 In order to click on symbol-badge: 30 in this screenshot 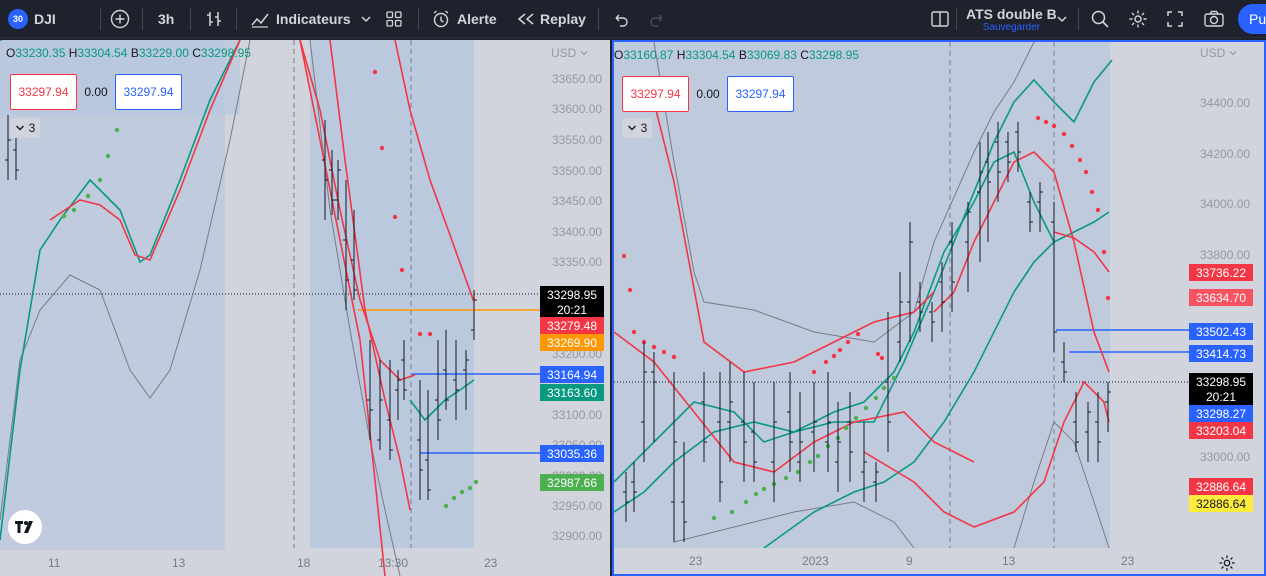, I will do `click(18, 19)`.